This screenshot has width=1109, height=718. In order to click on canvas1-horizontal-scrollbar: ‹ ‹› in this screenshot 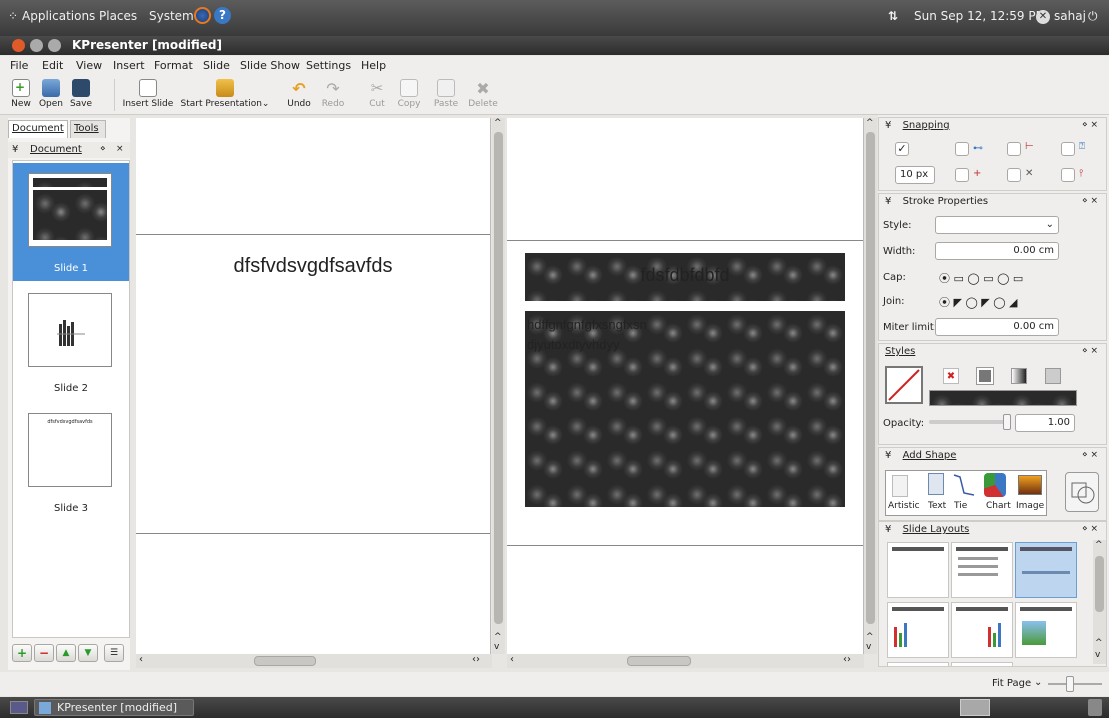, I will do `click(314, 661)`.